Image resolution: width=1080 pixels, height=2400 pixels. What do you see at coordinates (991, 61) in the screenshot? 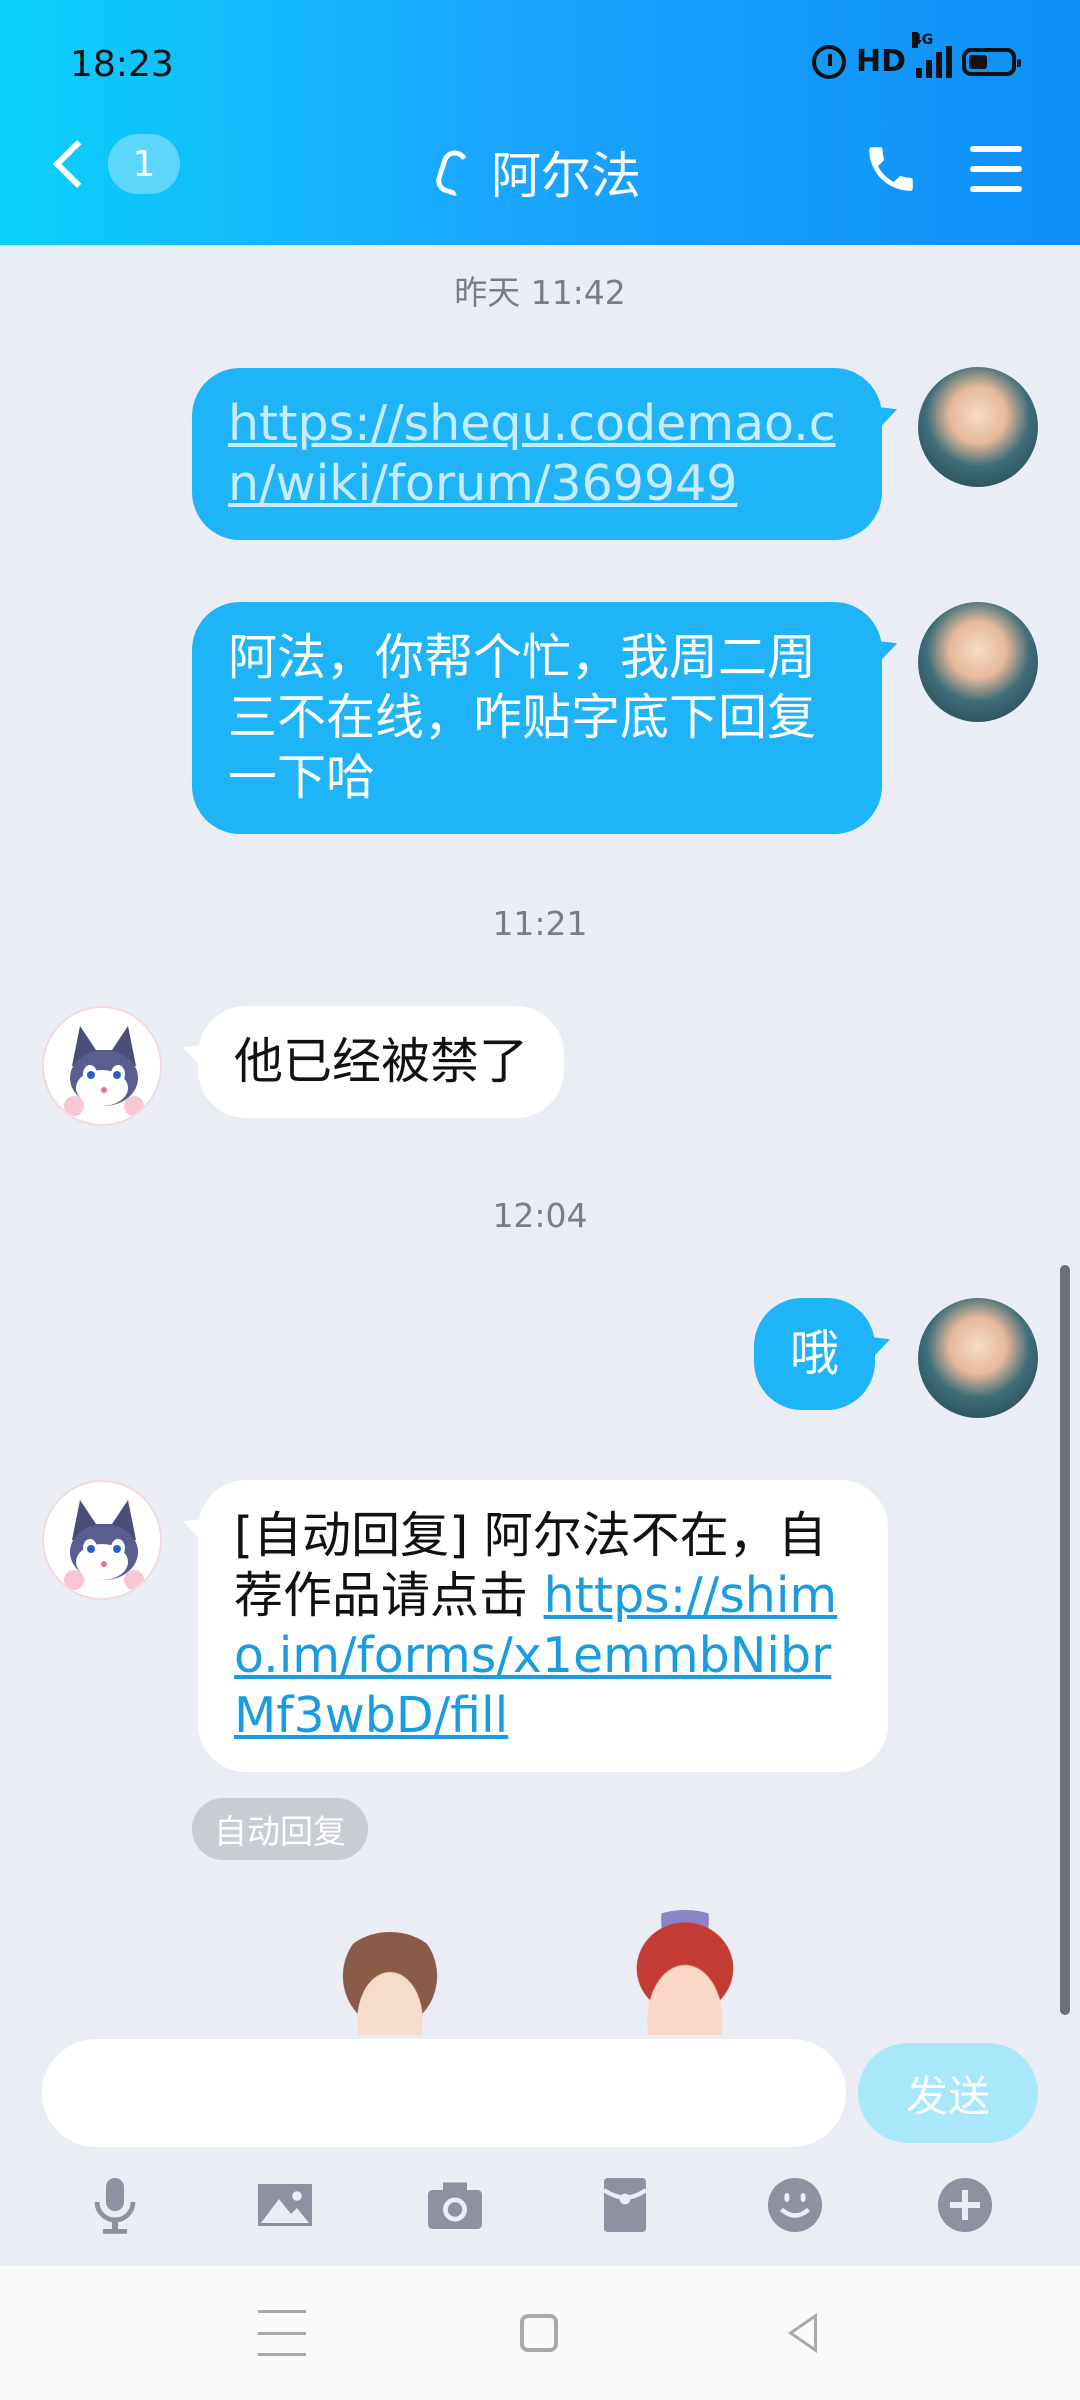
I see `battery-icon` at bounding box center [991, 61].